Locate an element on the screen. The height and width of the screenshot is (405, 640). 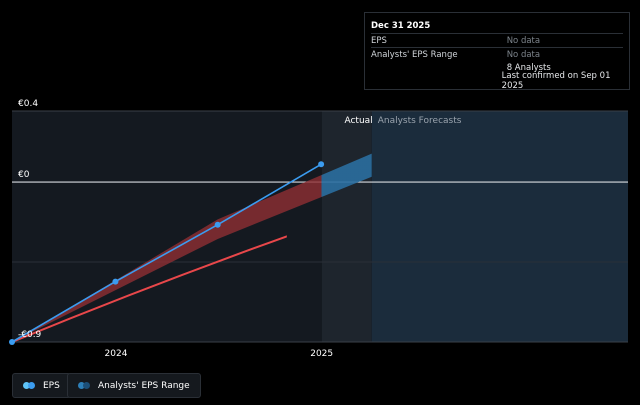
forecast-region-label: Analysts Forecasts is located at coordinates (420, 121).